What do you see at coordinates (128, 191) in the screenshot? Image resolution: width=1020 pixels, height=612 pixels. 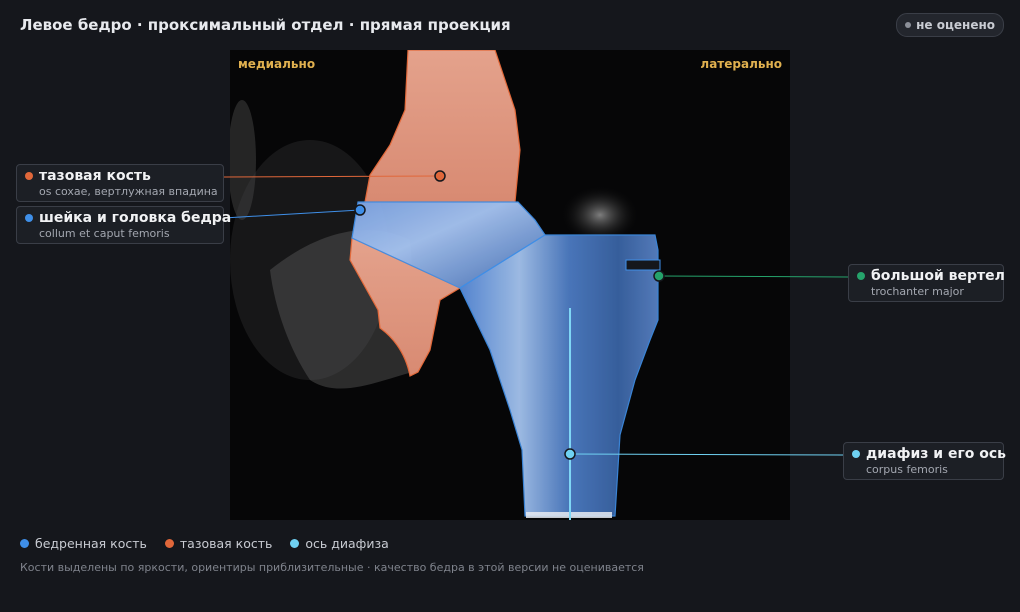 I see `annotation-pelvis-sub: os coxae, вертлужная впадина` at bounding box center [128, 191].